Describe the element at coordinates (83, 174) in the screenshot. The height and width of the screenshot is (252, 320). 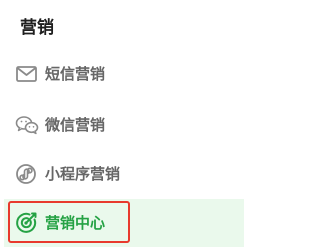
I see `menu-item-label: 小程序营销` at that location.